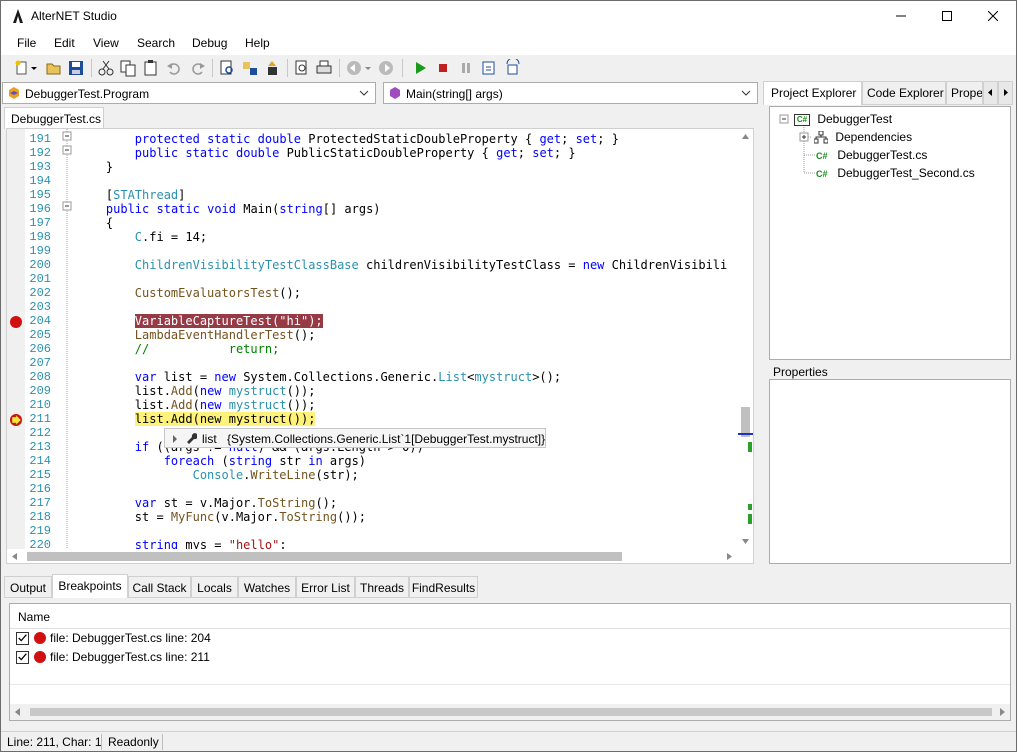  What do you see at coordinates (16, 339) in the screenshot?
I see `breakpoint-gutter` at bounding box center [16, 339].